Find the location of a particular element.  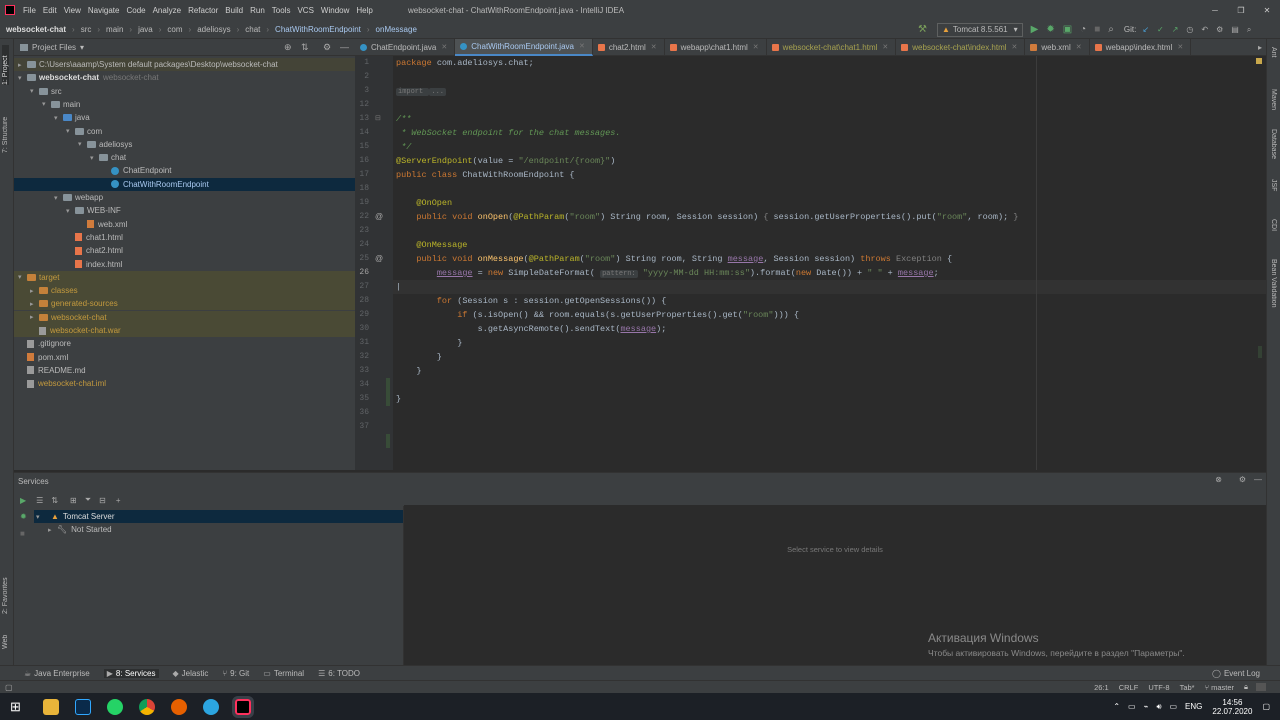

tree-node: websocket-chat.war is located at coordinates (184, 330).